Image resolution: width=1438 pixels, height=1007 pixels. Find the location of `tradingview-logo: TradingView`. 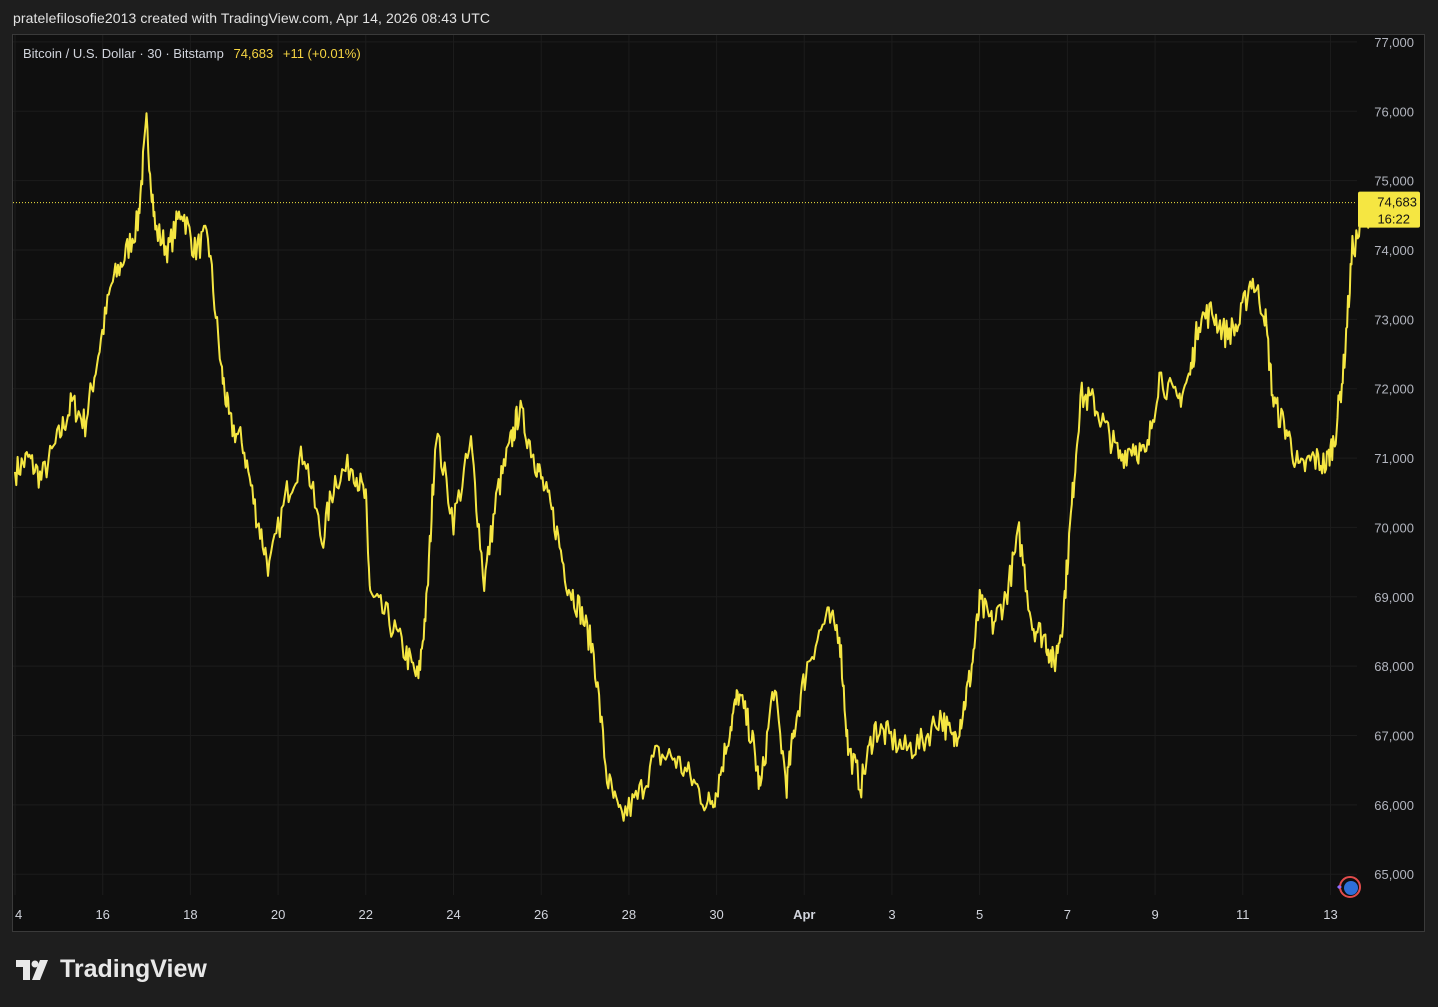

tradingview-logo: TradingView is located at coordinates (111, 969).